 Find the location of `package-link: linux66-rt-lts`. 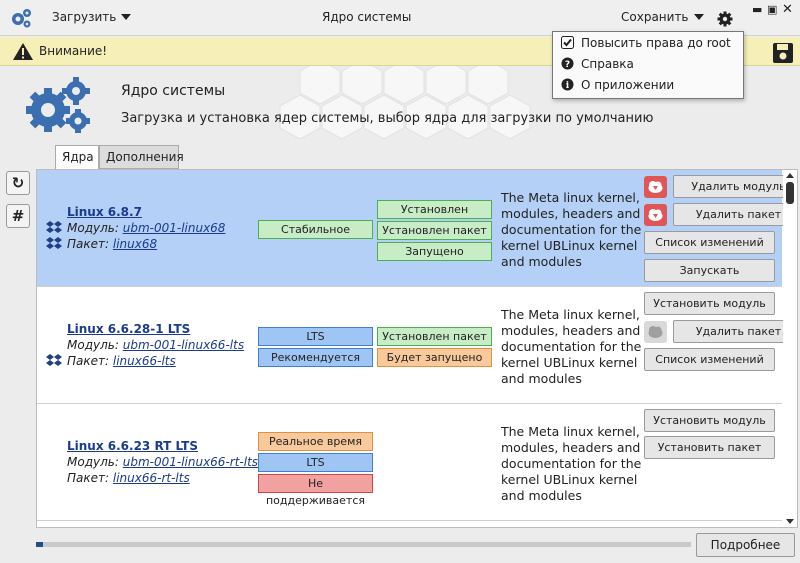

package-link: linux66-rt-lts is located at coordinates (151, 478).